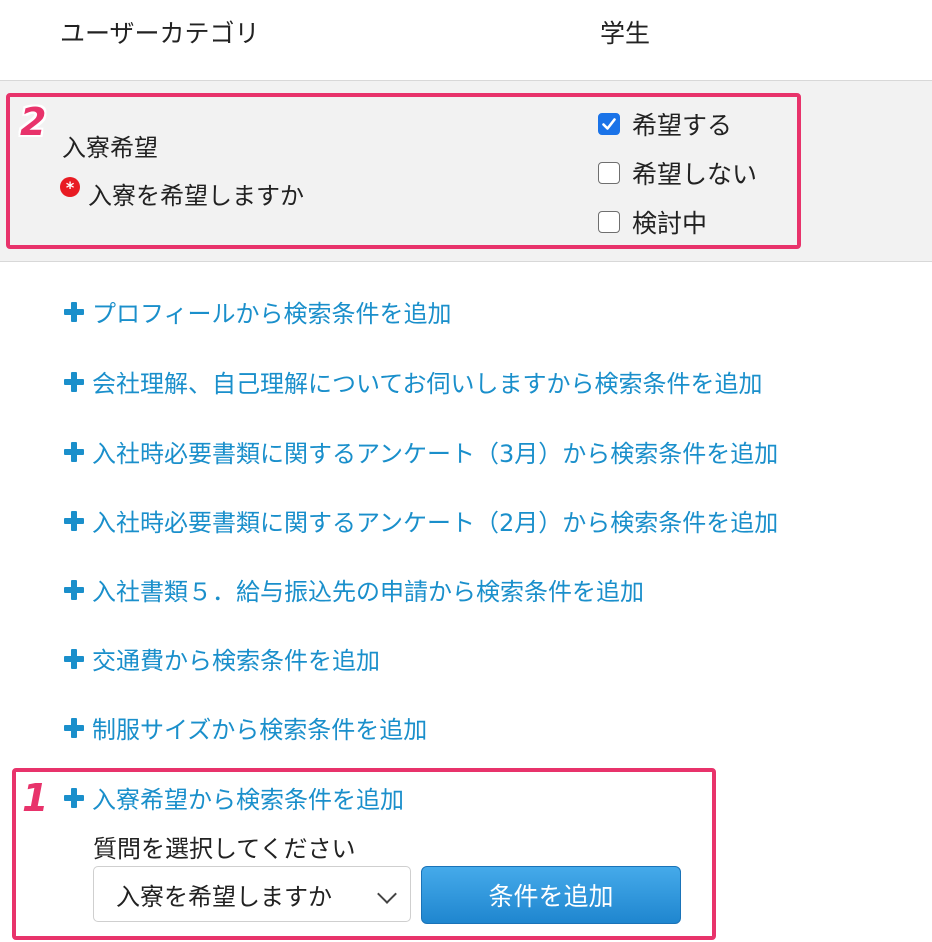 Image resolution: width=932 pixels, height=942 pixels. What do you see at coordinates (420, 451) in the screenshot?
I see `add-condition-link-docs-march: 入社時必要書類に関するアンケート（3月）から検索条件を追加` at bounding box center [420, 451].